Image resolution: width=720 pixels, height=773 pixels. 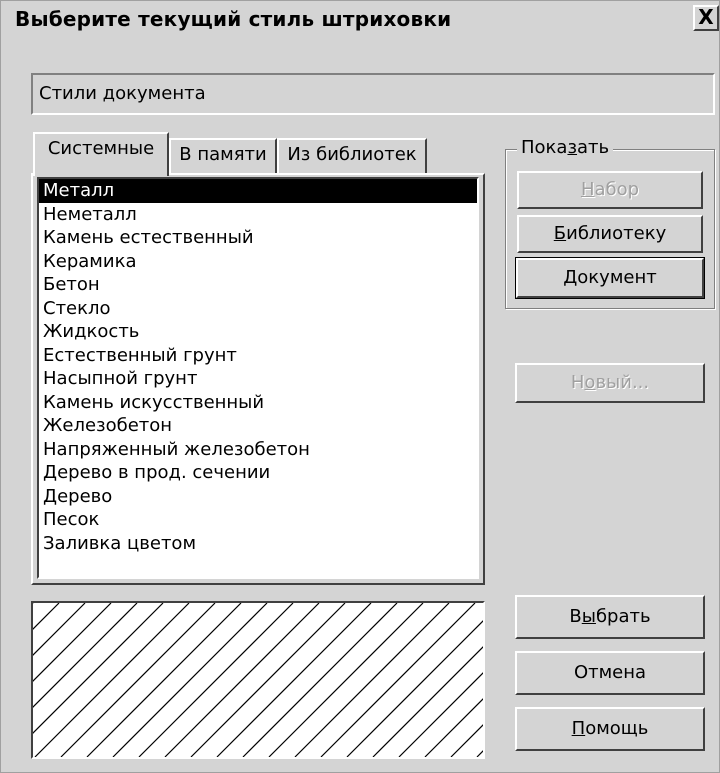 I want to click on document-button-mnemonic: Д, so click(x=570, y=277).